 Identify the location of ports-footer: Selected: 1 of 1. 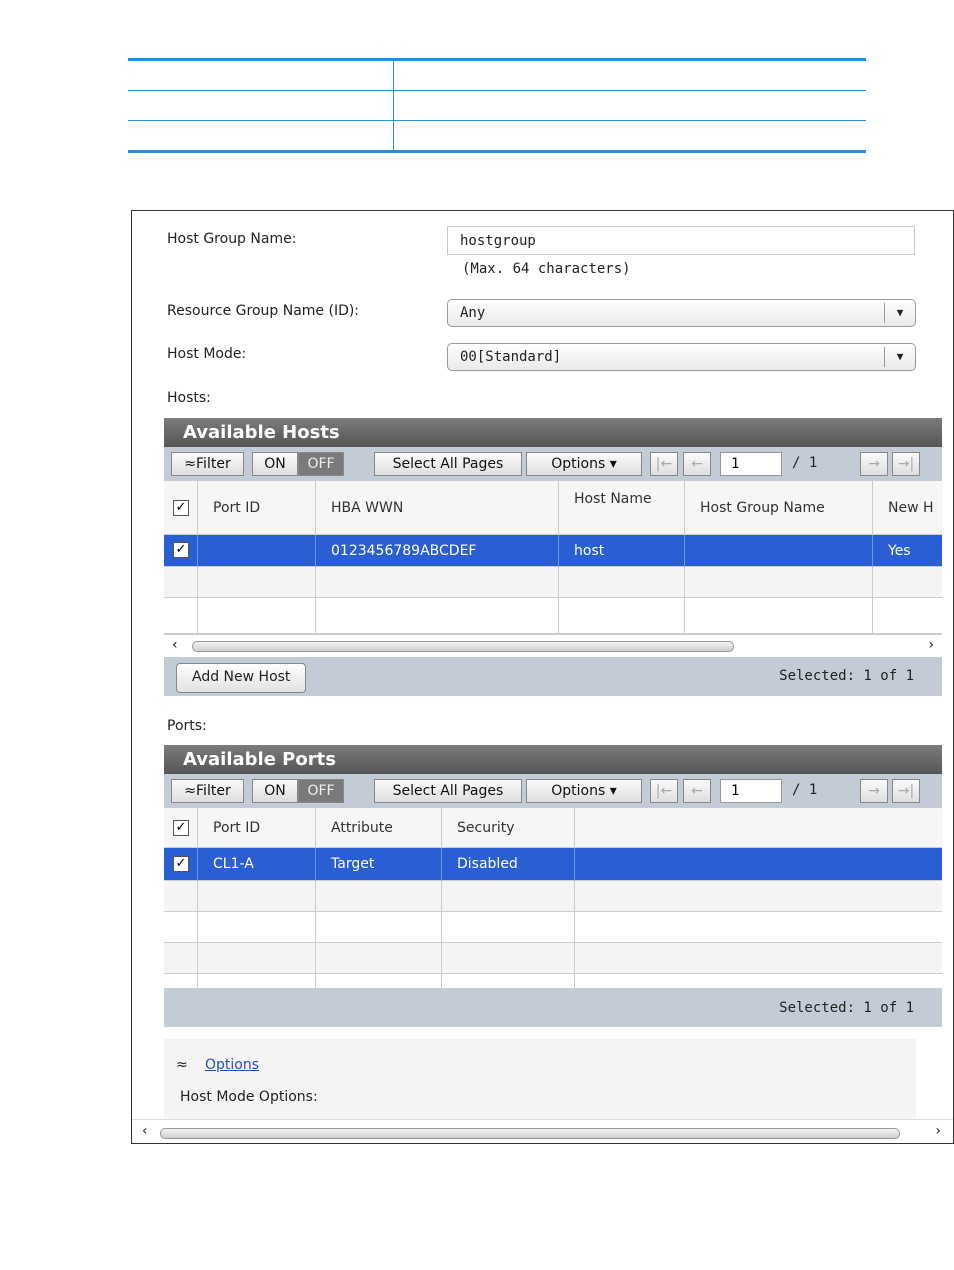
(553, 1008).